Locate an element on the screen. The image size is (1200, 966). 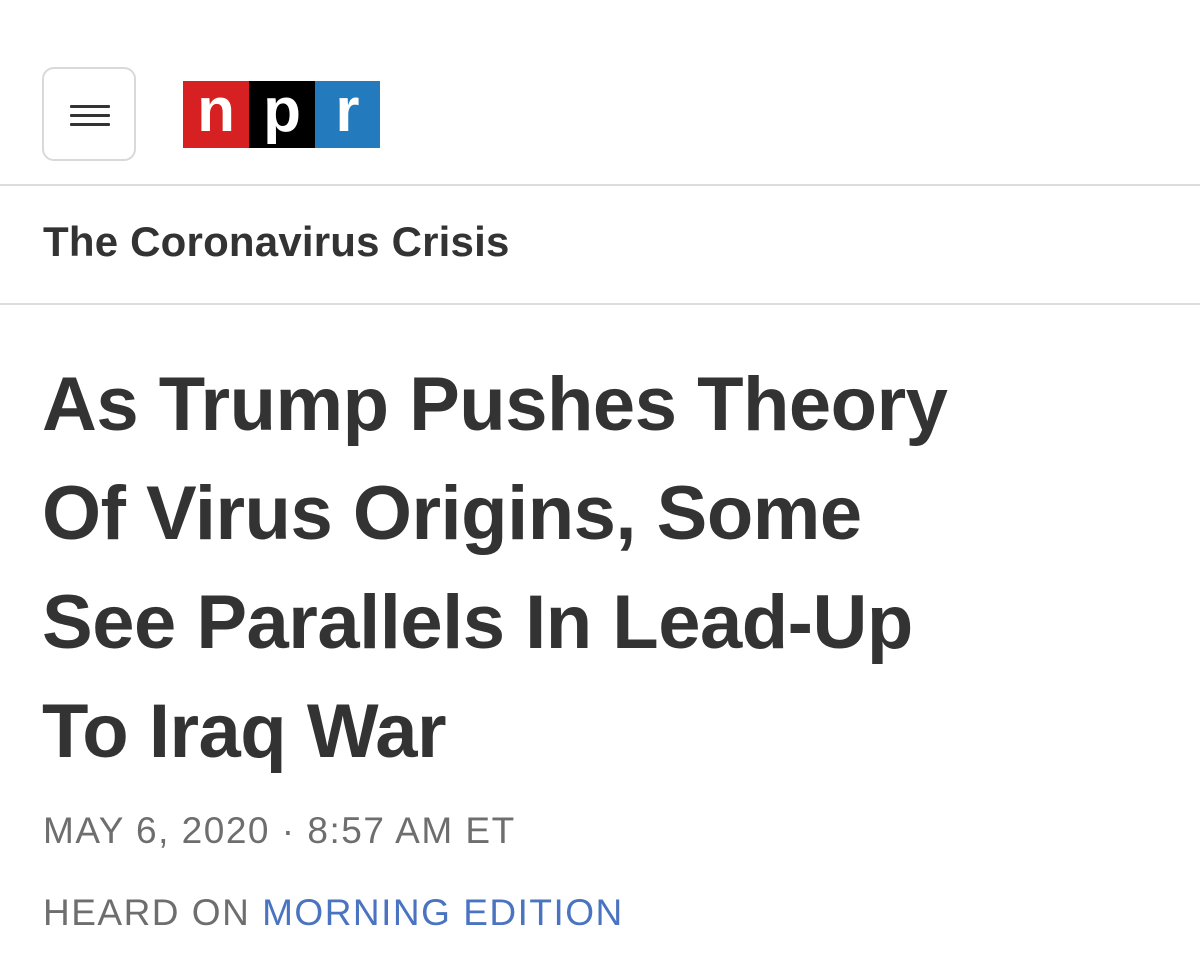
menu-button is located at coordinates (89, 114).